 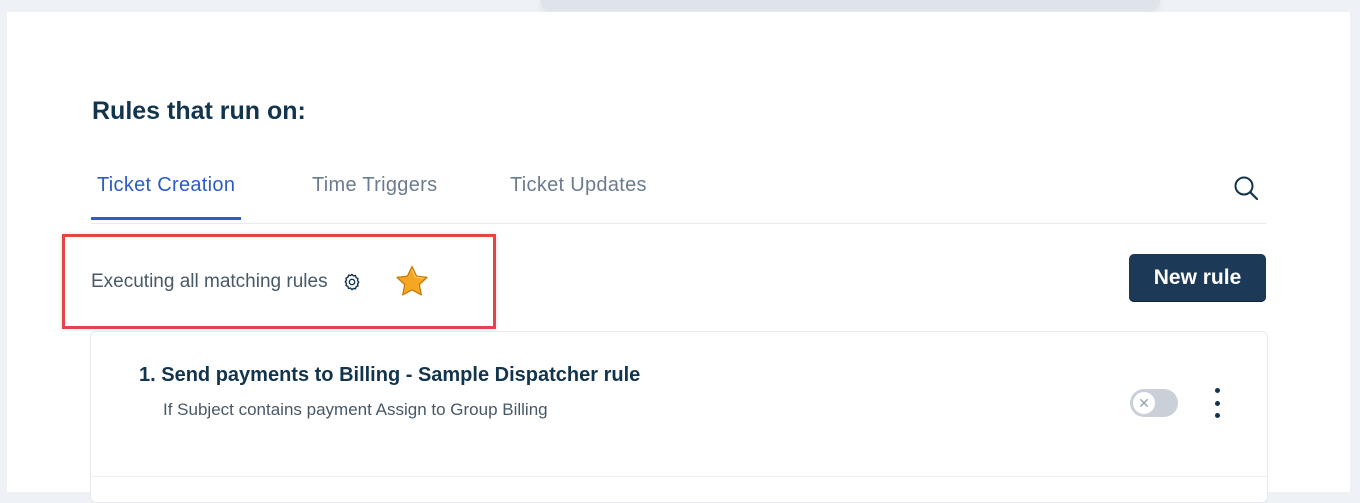 What do you see at coordinates (166, 197) in the screenshot?
I see `tab-ticket-creation: Ticket Creation` at bounding box center [166, 197].